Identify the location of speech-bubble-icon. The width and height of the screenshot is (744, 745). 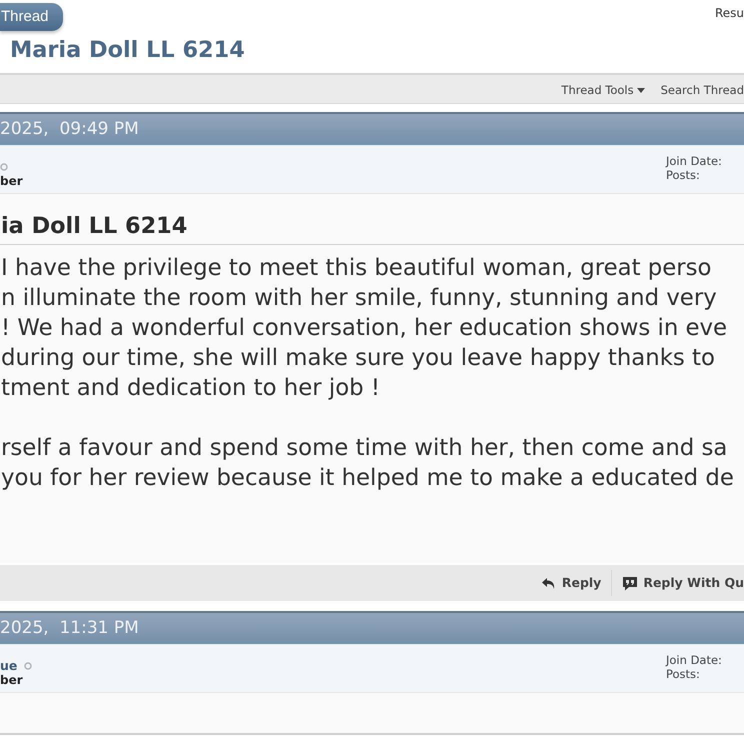
(630, 583).